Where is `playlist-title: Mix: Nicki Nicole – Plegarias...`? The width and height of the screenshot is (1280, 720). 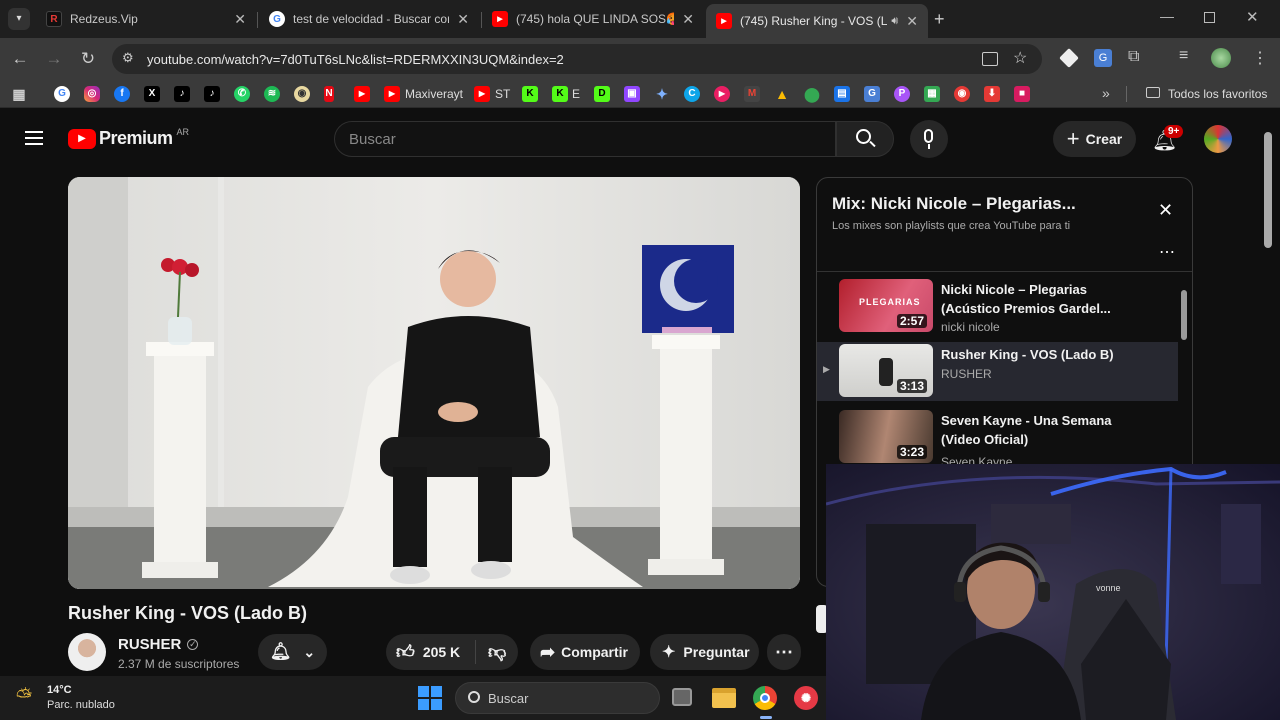
playlist-title: Mix: Nicki Nicole – Plegarias... is located at coordinates (954, 204).